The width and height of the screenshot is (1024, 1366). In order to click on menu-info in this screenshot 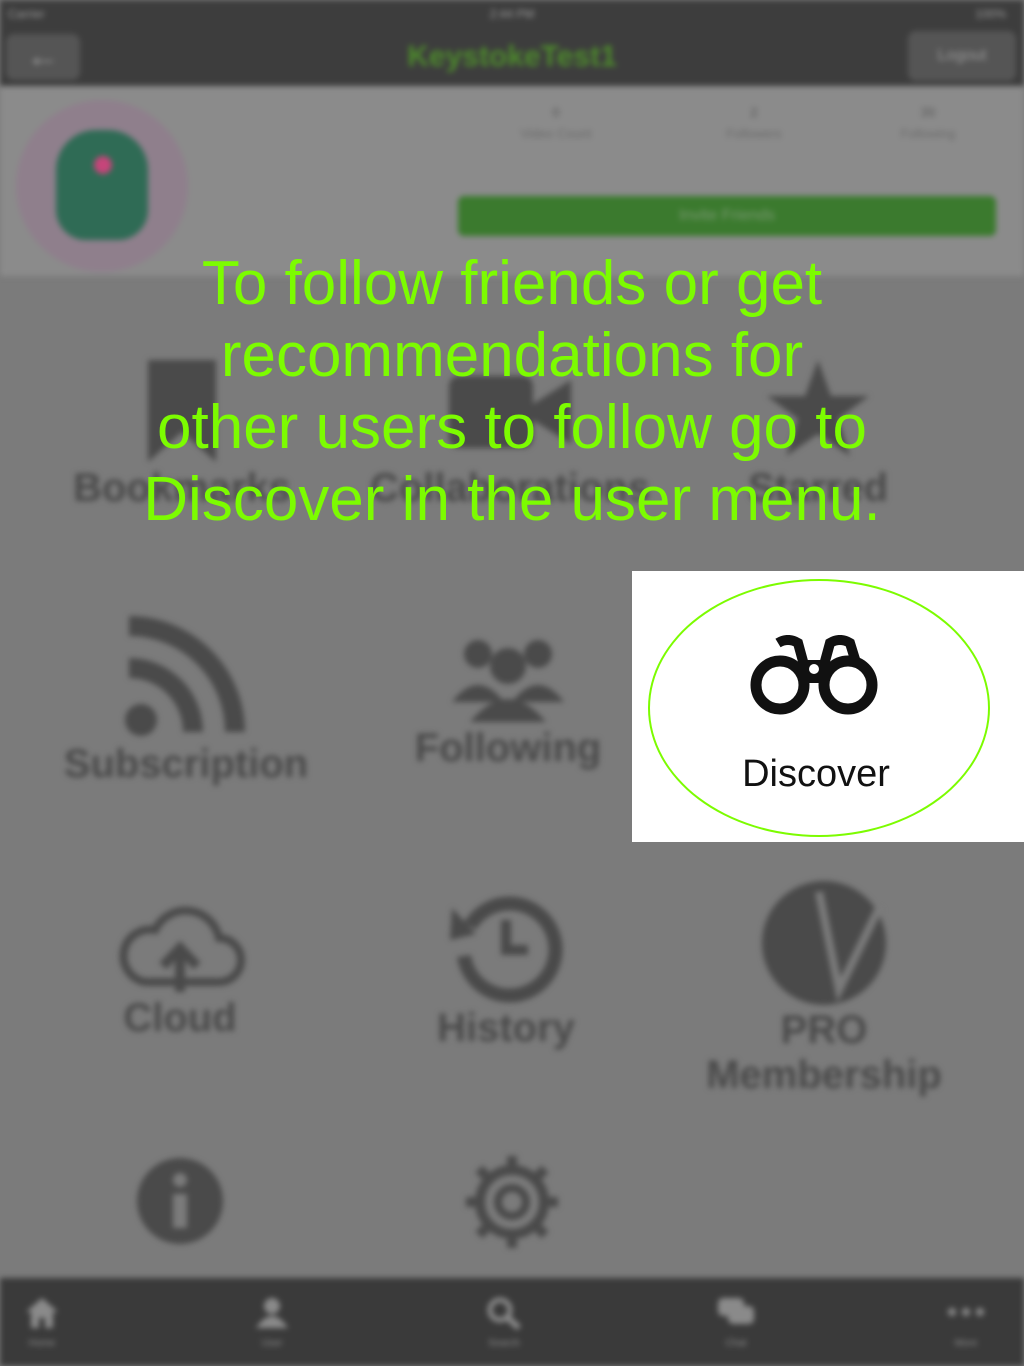, I will do `click(180, 1201)`.